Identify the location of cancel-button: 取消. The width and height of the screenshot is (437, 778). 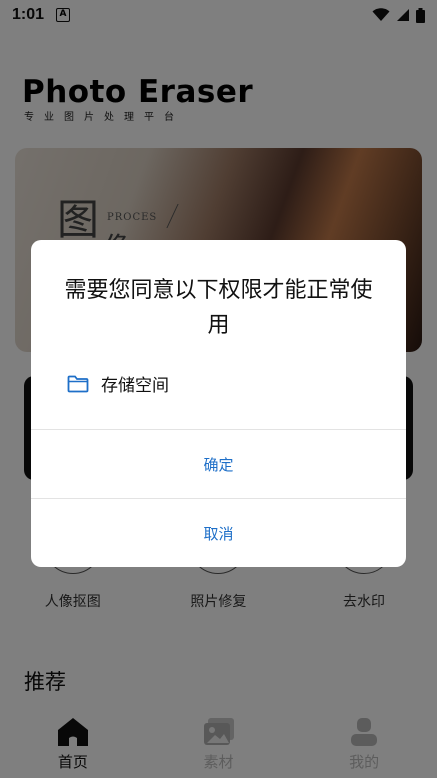
(218, 533).